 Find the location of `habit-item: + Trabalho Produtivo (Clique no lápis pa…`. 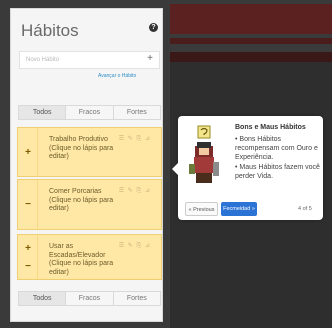

habit-item: + Trabalho Produtivo (Clique no lápis pa… is located at coordinates (89, 152).